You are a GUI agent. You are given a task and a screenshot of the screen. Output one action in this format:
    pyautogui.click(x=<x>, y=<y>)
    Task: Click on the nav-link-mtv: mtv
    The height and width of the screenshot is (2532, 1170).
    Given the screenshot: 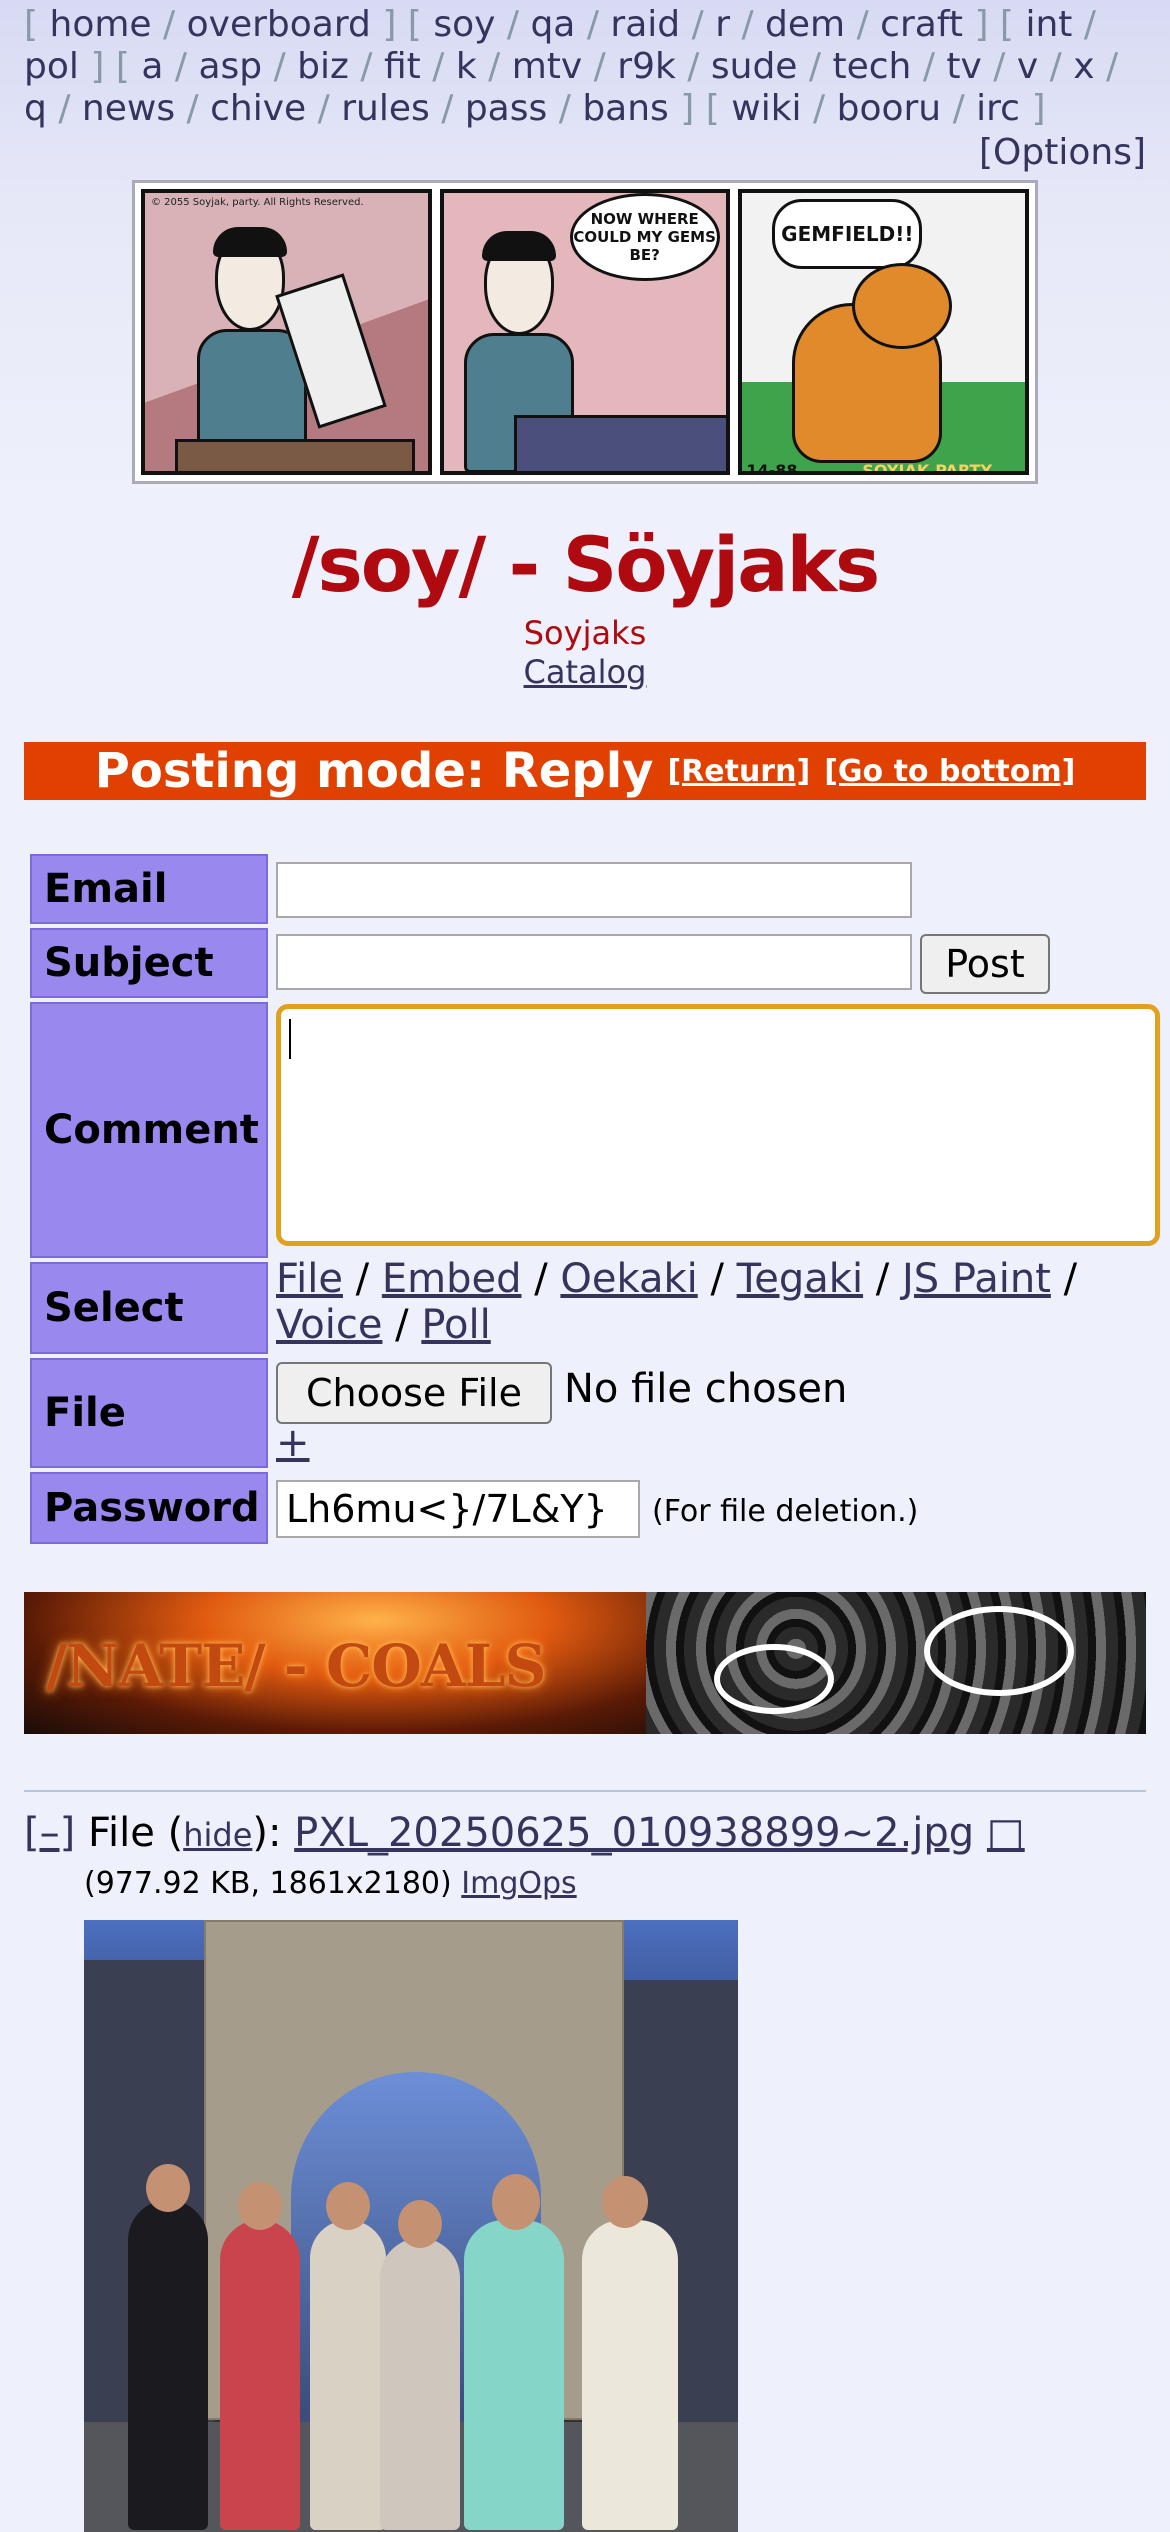 What is the action you would take?
    pyautogui.click(x=547, y=66)
    